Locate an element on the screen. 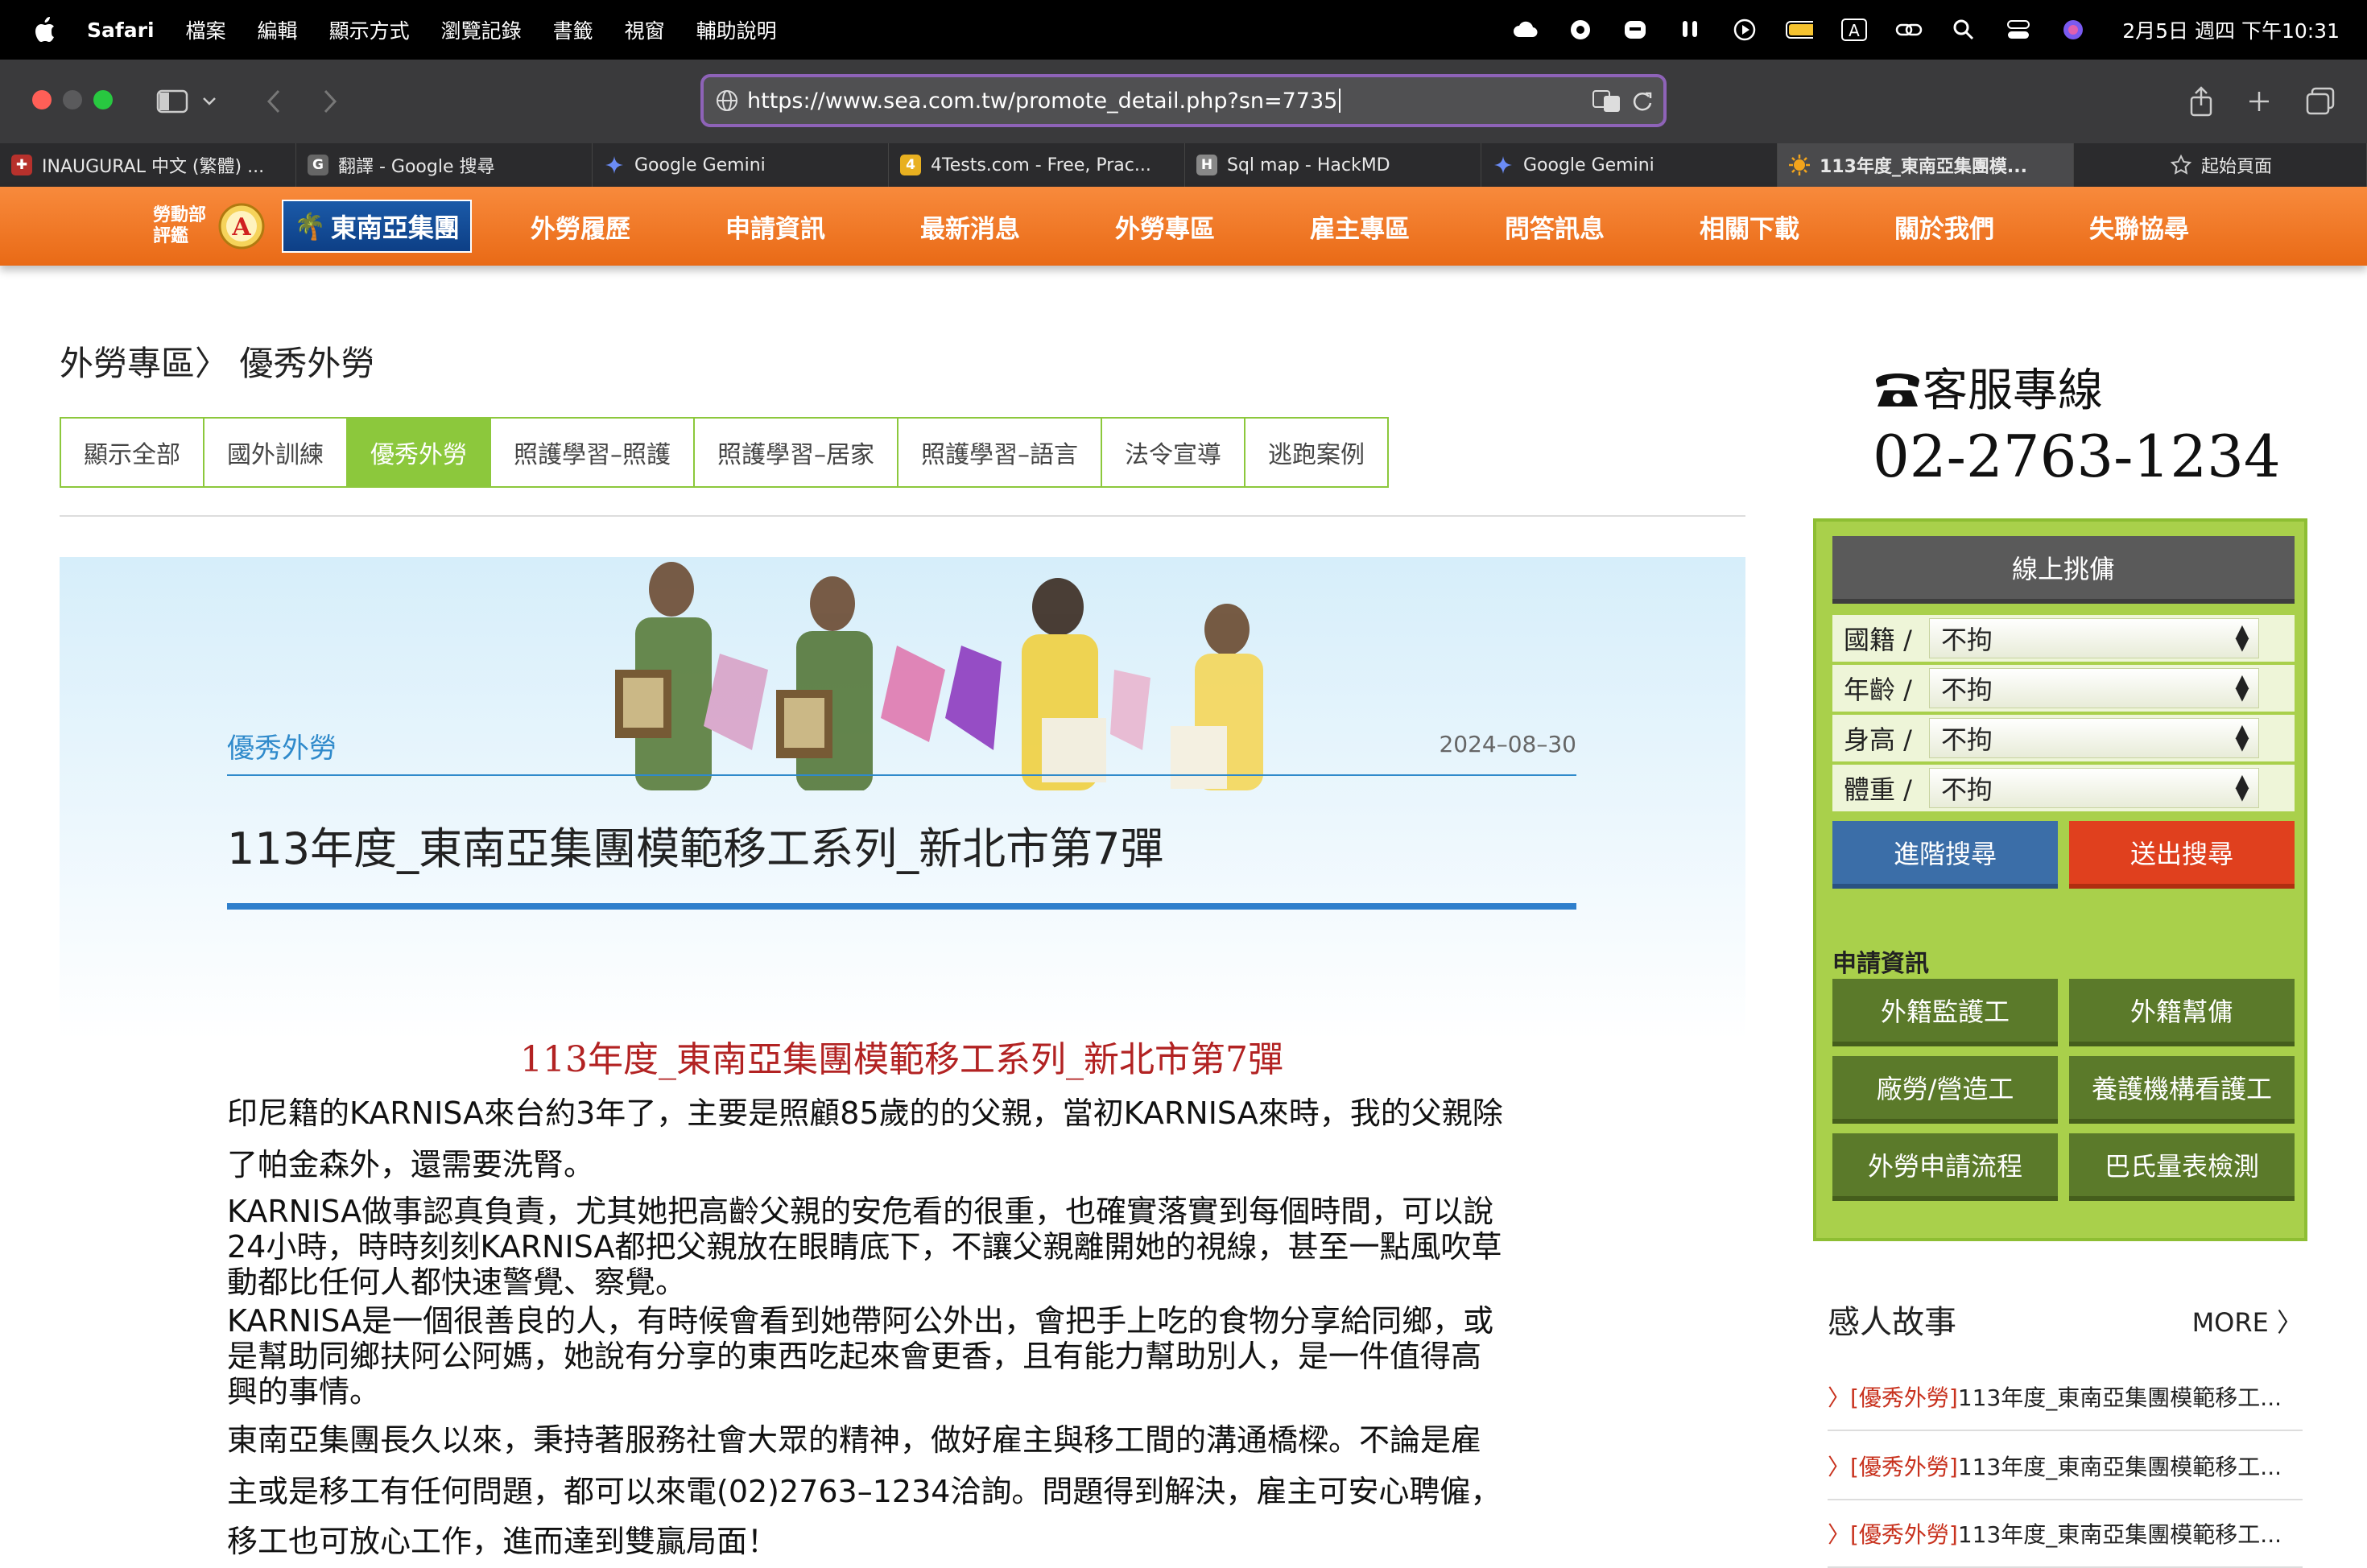  menubar-status-area: A 2月5日 週四 下午10:31 is located at coordinates (1926, 30).